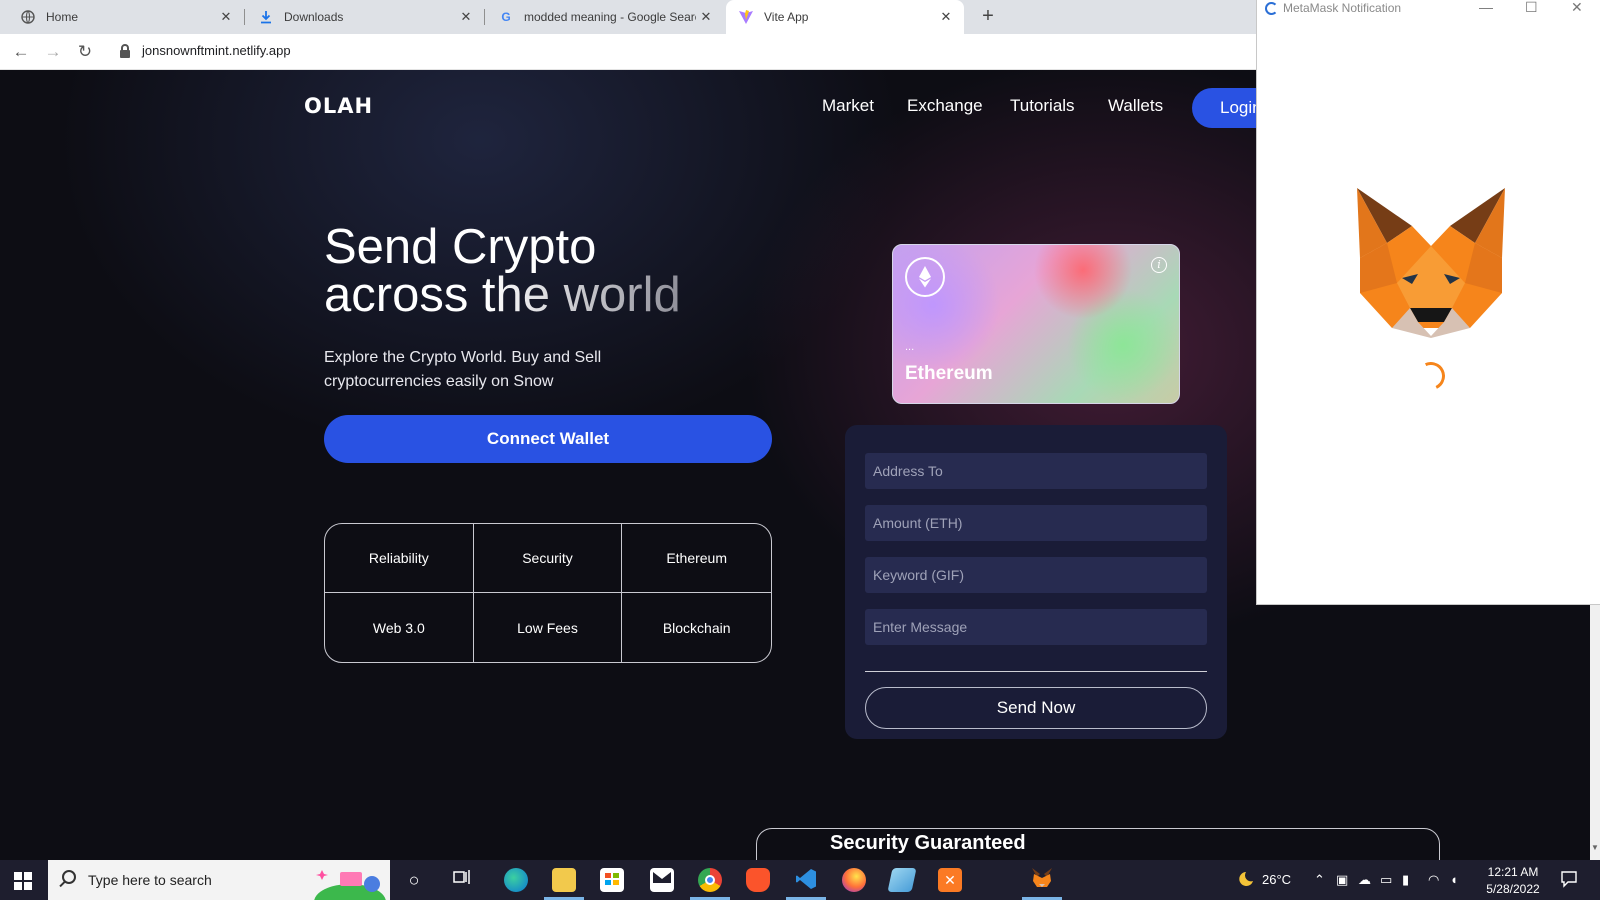 The image size is (1600, 900). Describe the element at coordinates (462, 880) in the screenshot. I see `task-view-icon` at that location.